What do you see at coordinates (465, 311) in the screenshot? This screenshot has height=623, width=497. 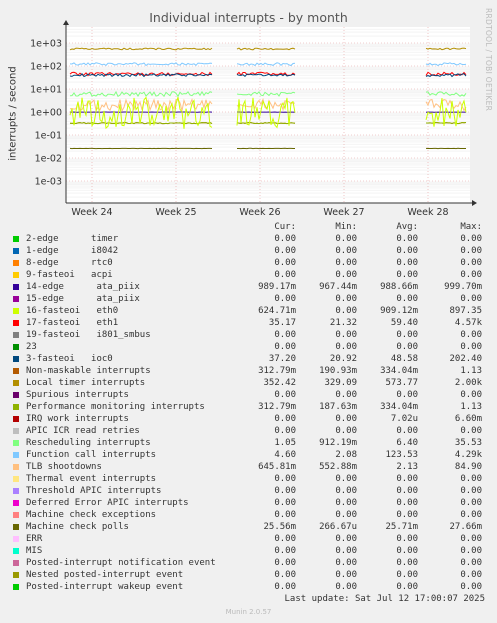 I see `series-max: 897.35` at bounding box center [465, 311].